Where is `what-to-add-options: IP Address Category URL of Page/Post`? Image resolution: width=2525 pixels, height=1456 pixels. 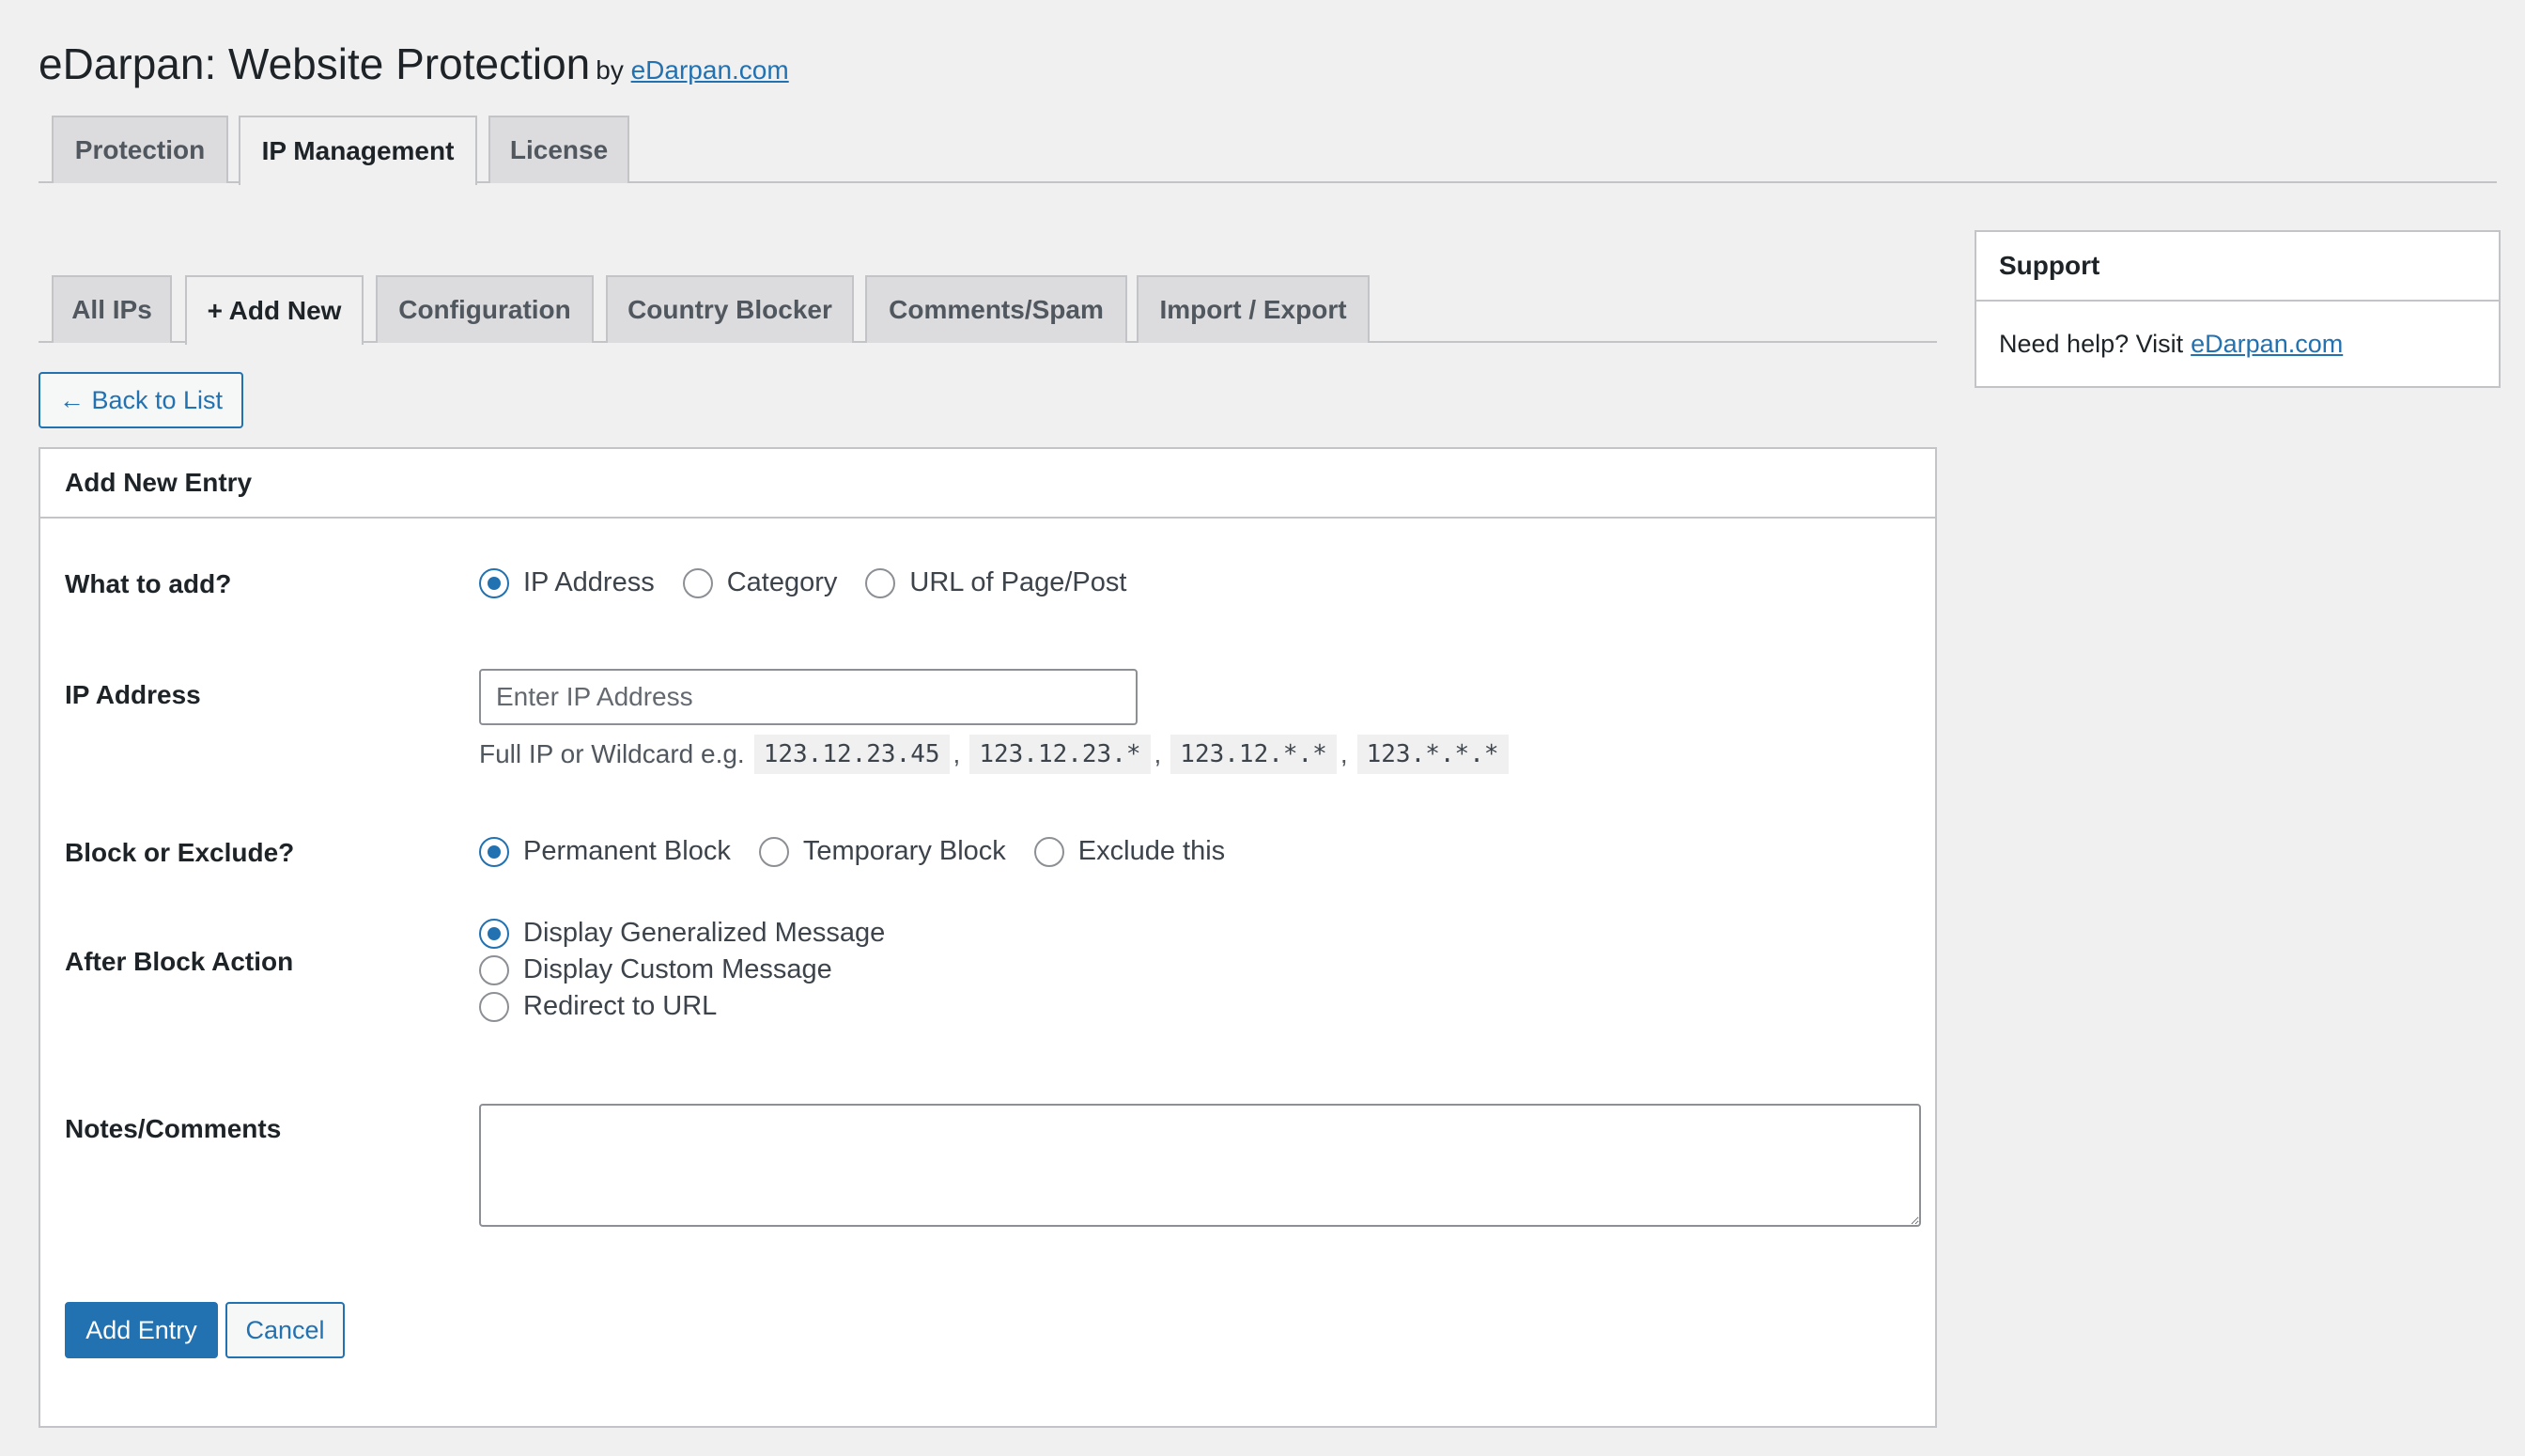
what-to-add-options: IP Address Category URL of Page/Post is located at coordinates (802, 582).